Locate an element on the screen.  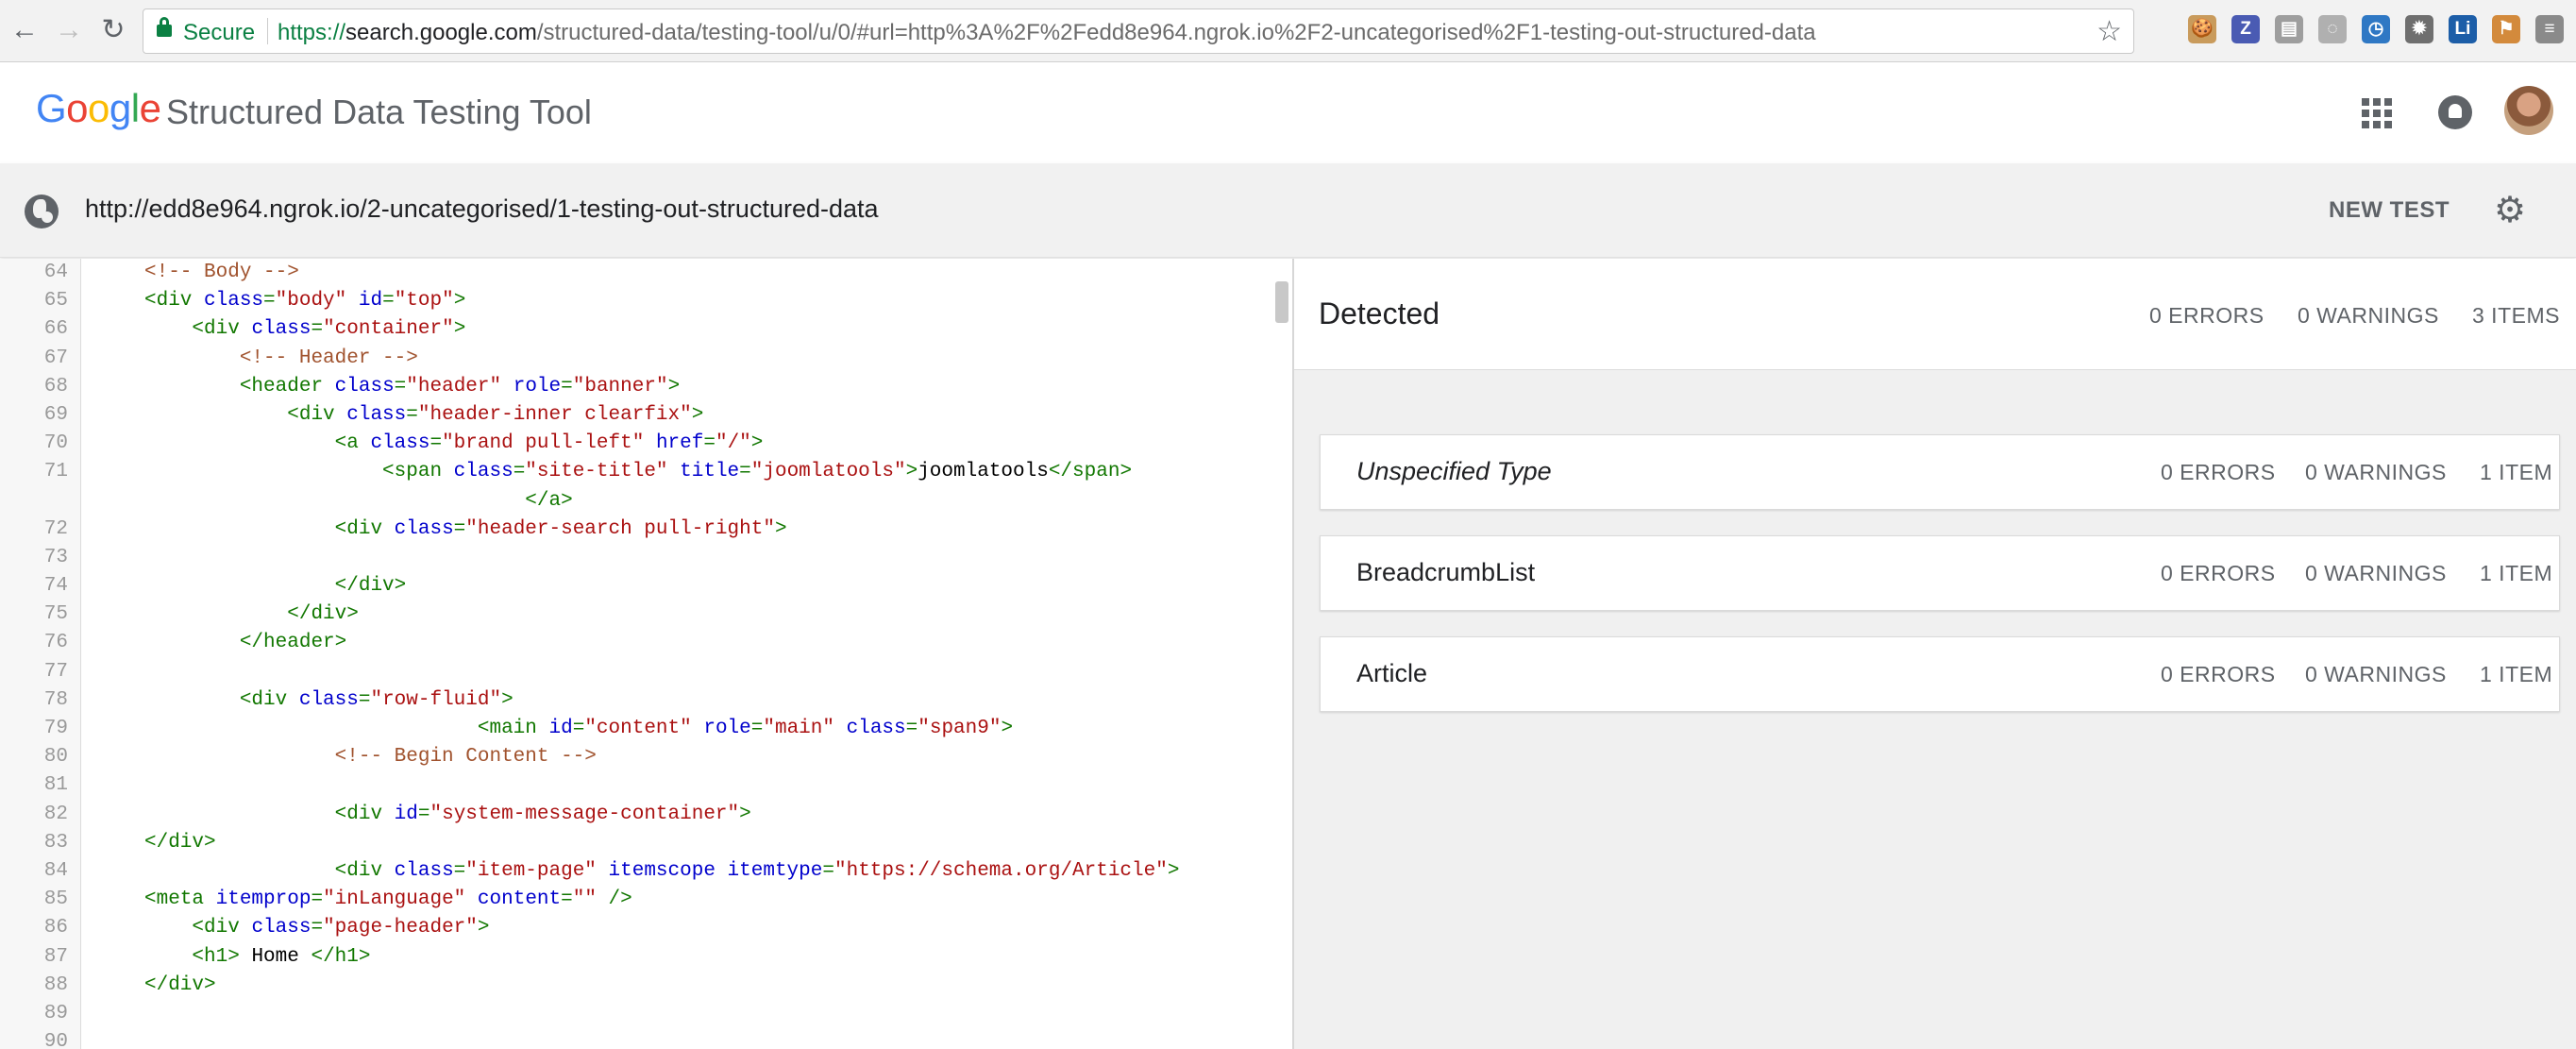
gear-icon: ⚙ is located at coordinates (2510, 210).